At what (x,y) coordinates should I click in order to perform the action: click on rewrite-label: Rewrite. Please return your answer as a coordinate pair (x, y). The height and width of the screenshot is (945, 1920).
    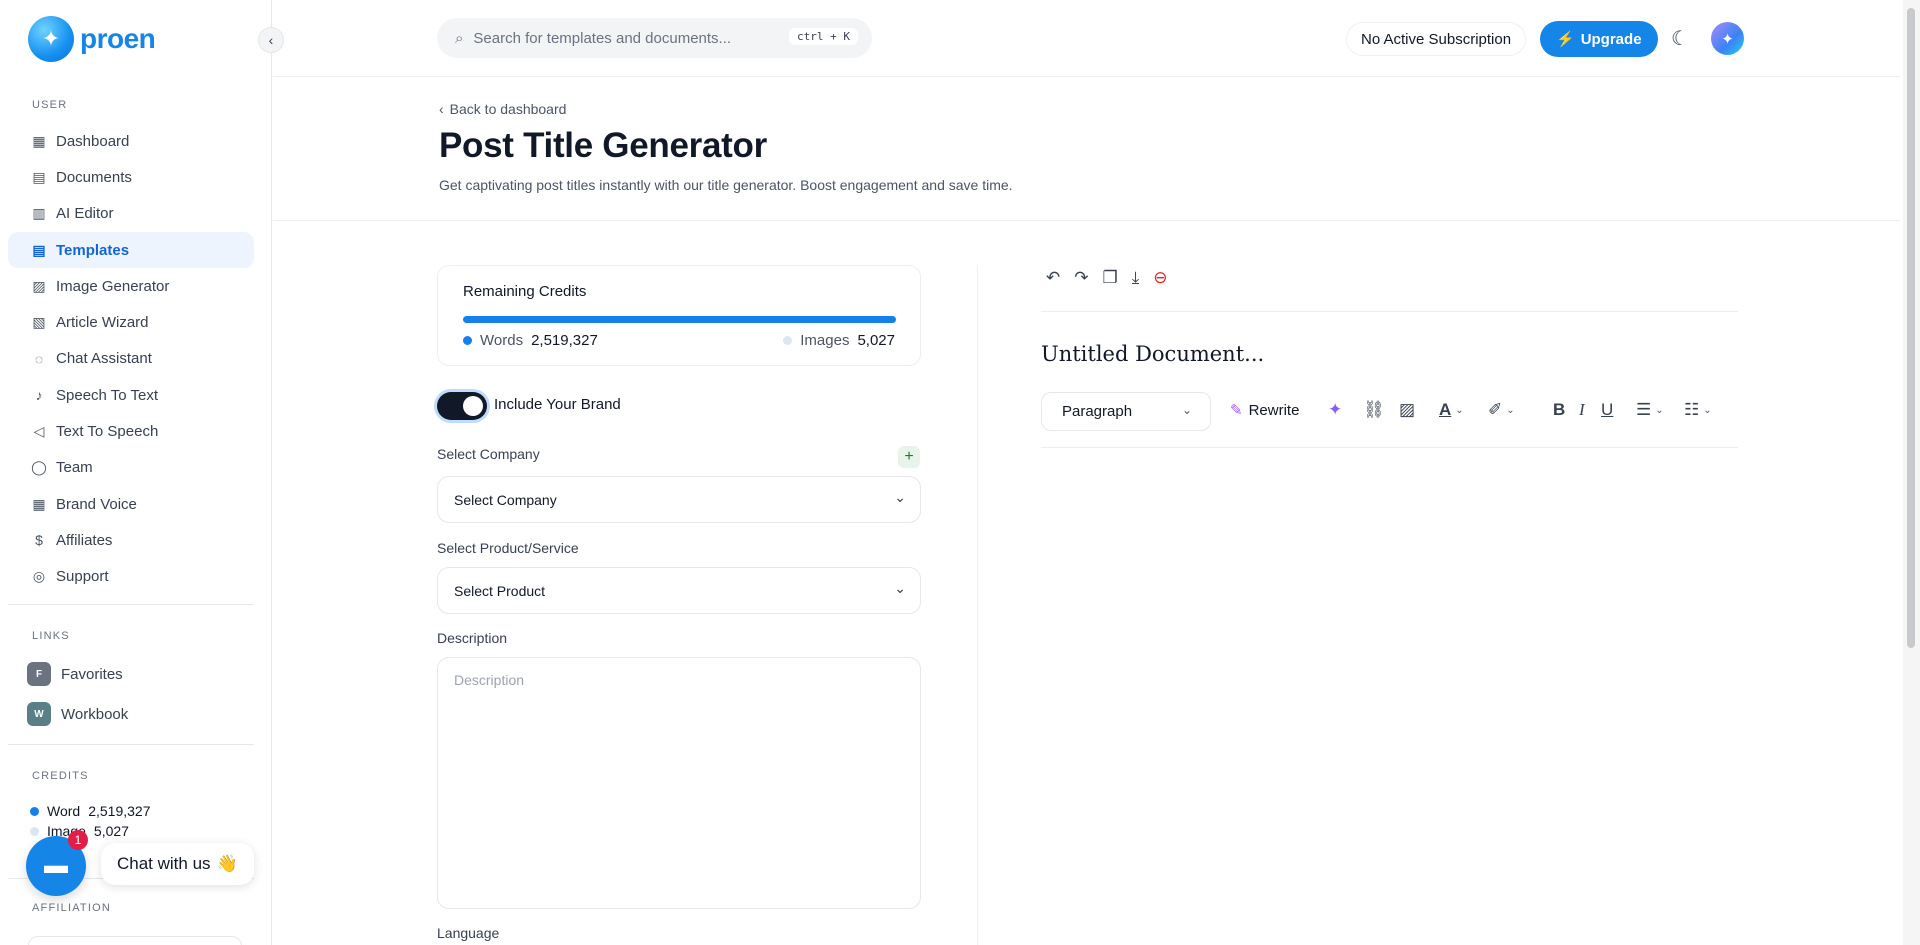
    Looking at the image, I should click on (1274, 410).